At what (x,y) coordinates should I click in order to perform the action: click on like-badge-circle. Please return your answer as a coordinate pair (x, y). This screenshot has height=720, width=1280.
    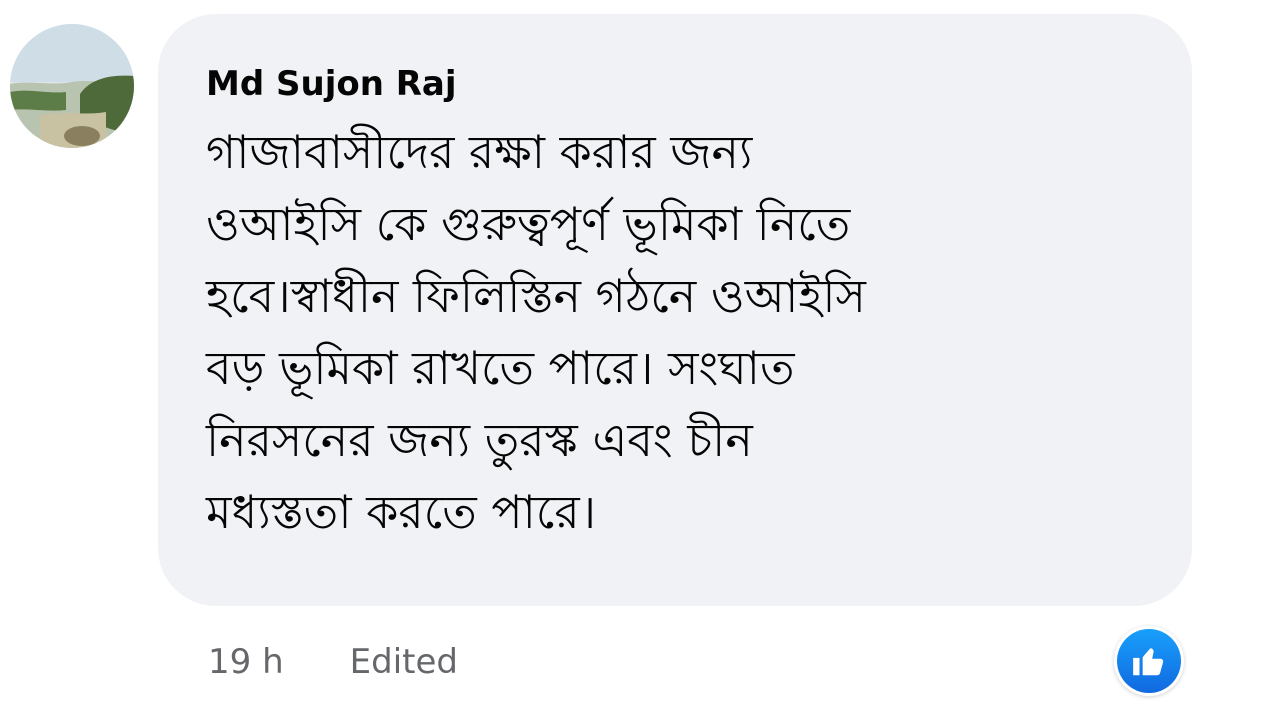
    Looking at the image, I should click on (1149, 661).